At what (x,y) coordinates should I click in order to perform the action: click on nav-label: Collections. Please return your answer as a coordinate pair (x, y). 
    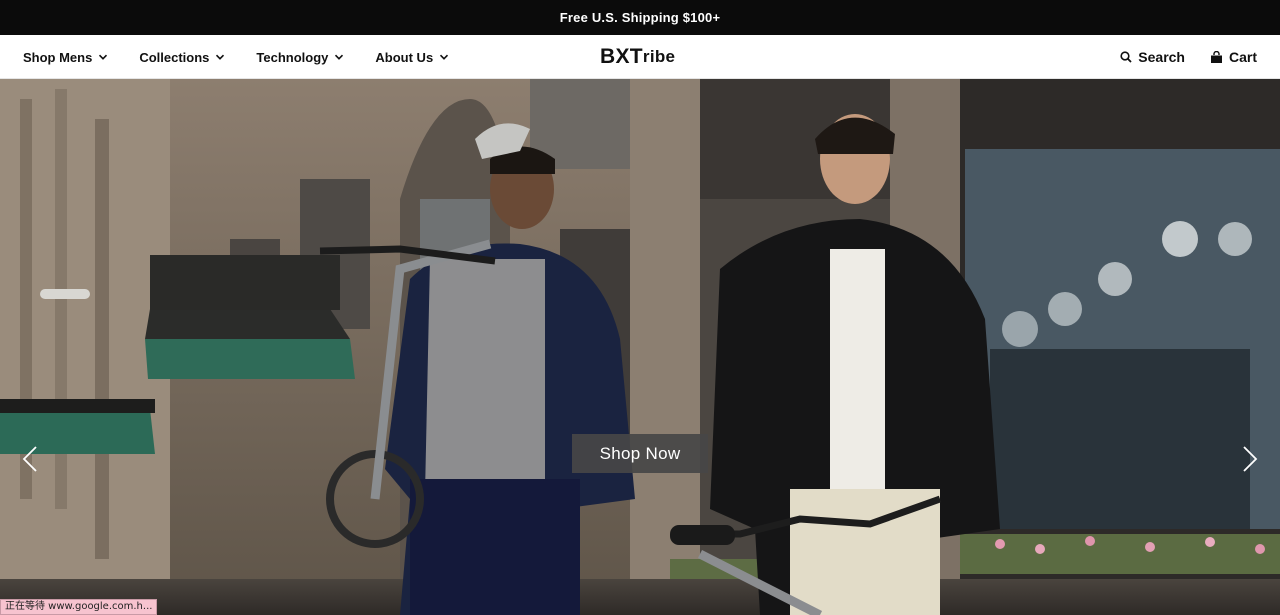
    Looking at the image, I should click on (174, 57).